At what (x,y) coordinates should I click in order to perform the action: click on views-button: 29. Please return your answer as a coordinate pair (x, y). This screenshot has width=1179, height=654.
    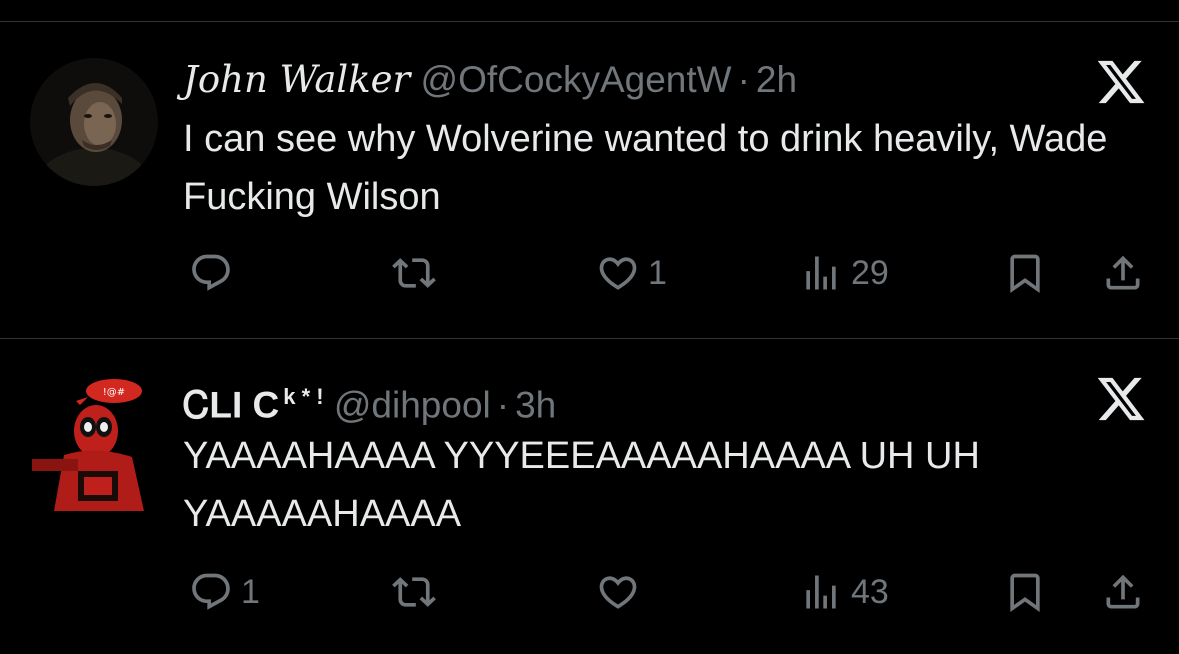
    Looking at the image, I should click on (844, 273).